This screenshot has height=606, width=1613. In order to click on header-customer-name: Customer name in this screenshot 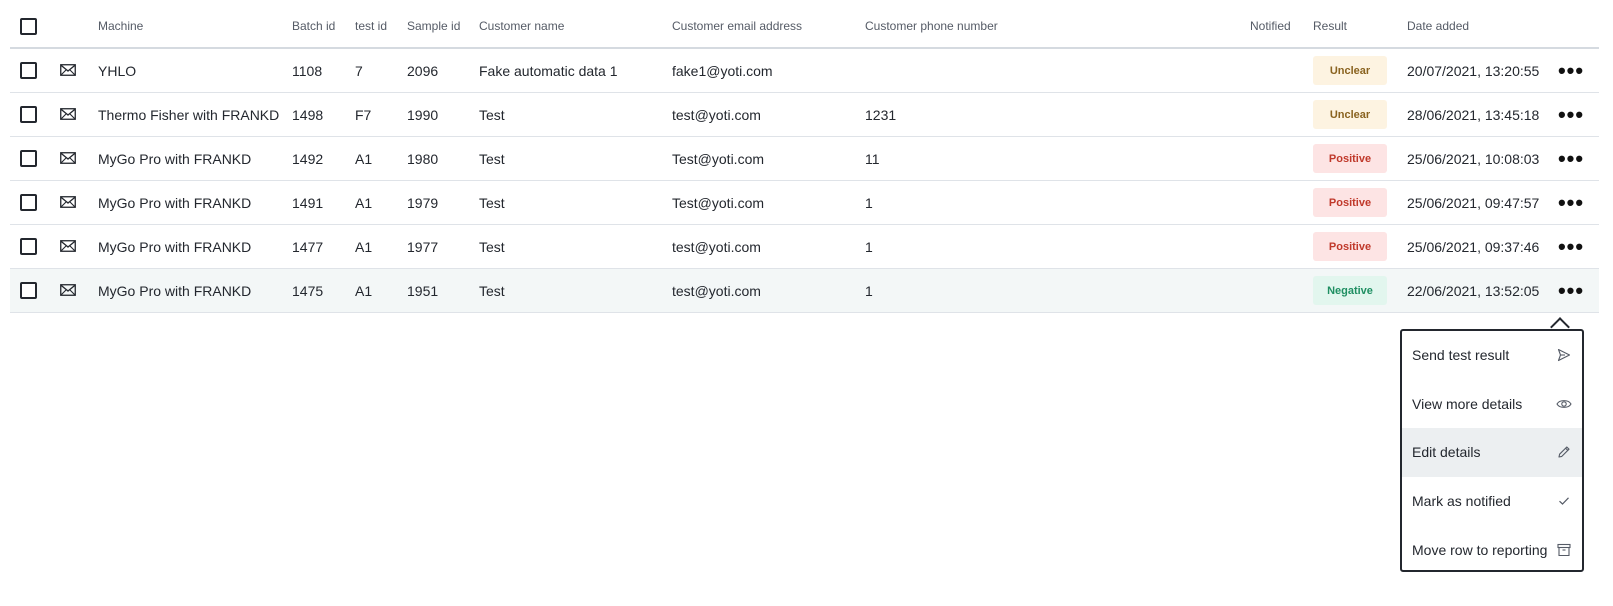, I will do `click(521, 26)`.